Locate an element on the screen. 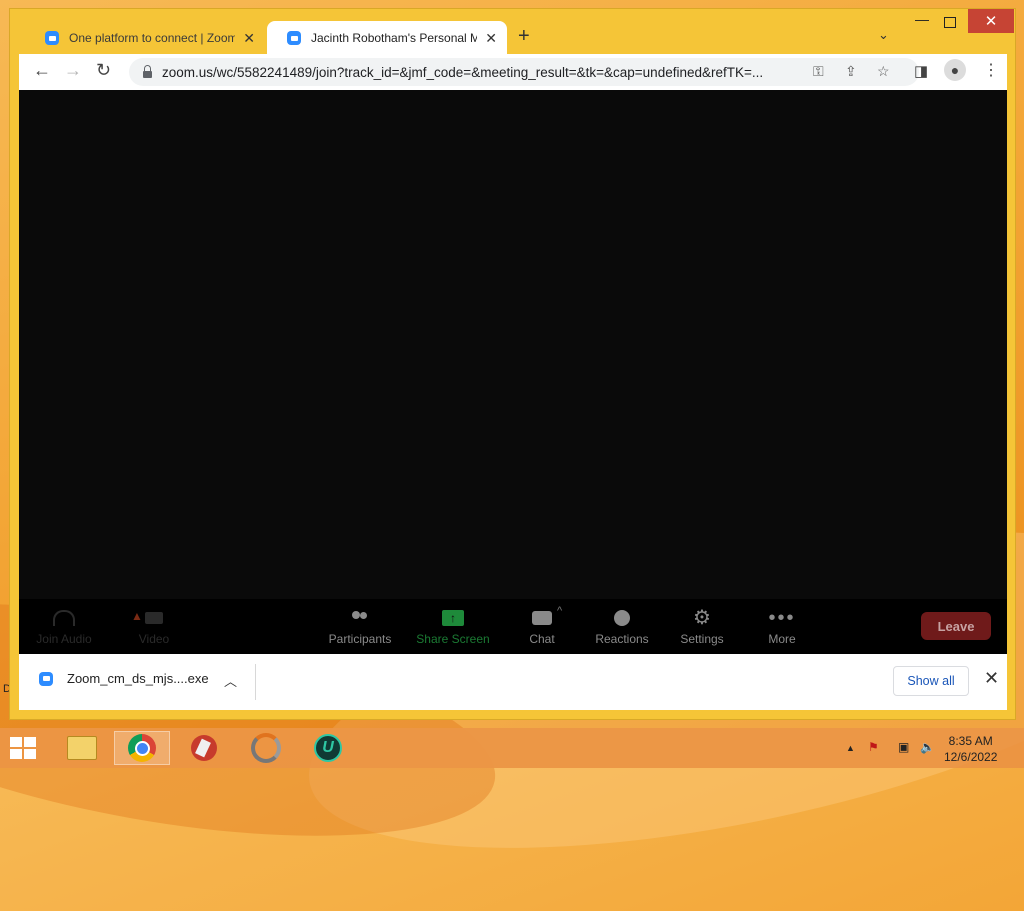  windows-start-icon is located at coordinates (24, 749).